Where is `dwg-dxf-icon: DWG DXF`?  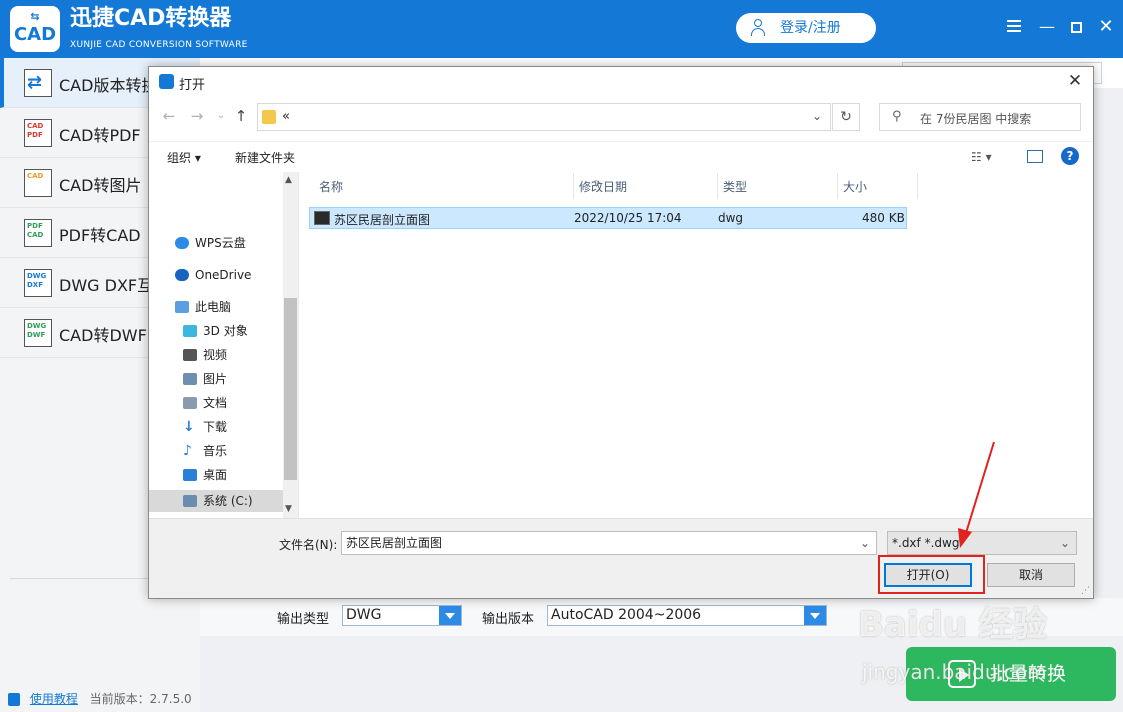
dwg-dxf-icon: DWG DXF is located at coordinates (38, 283).